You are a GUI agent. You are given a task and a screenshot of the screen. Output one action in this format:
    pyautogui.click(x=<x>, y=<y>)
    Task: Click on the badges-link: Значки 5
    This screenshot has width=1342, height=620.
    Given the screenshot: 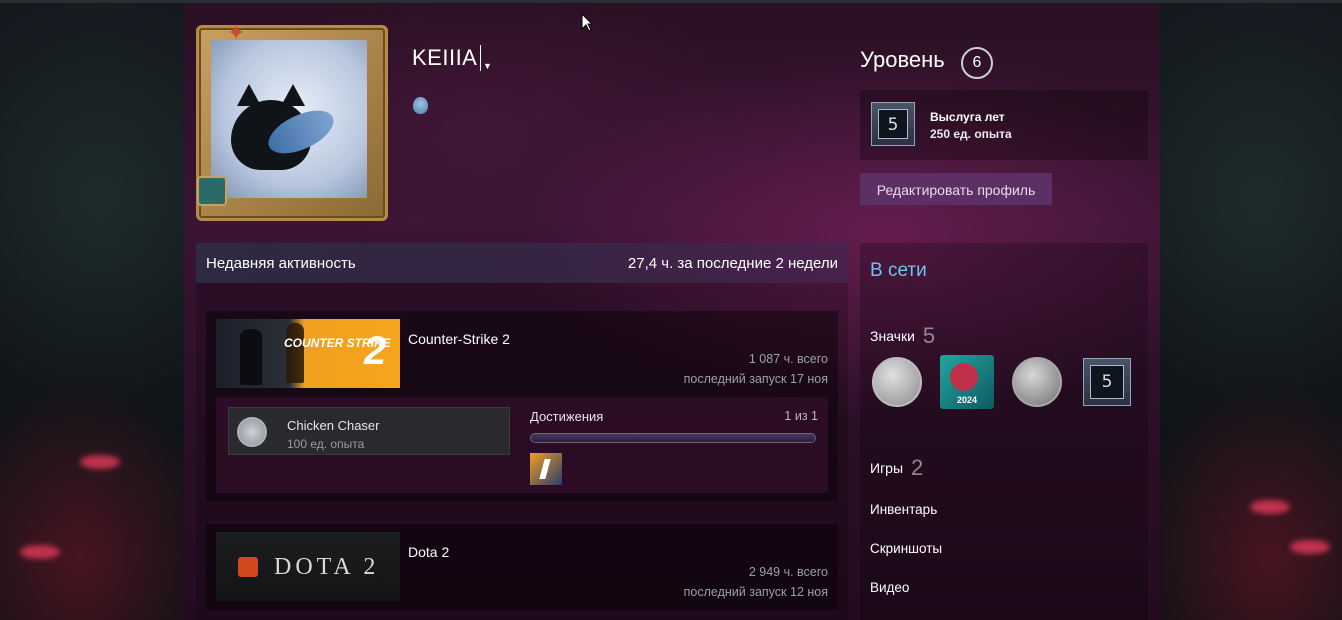 What is the action you would take?
    pyautogui.click(x=902, y=336)
    